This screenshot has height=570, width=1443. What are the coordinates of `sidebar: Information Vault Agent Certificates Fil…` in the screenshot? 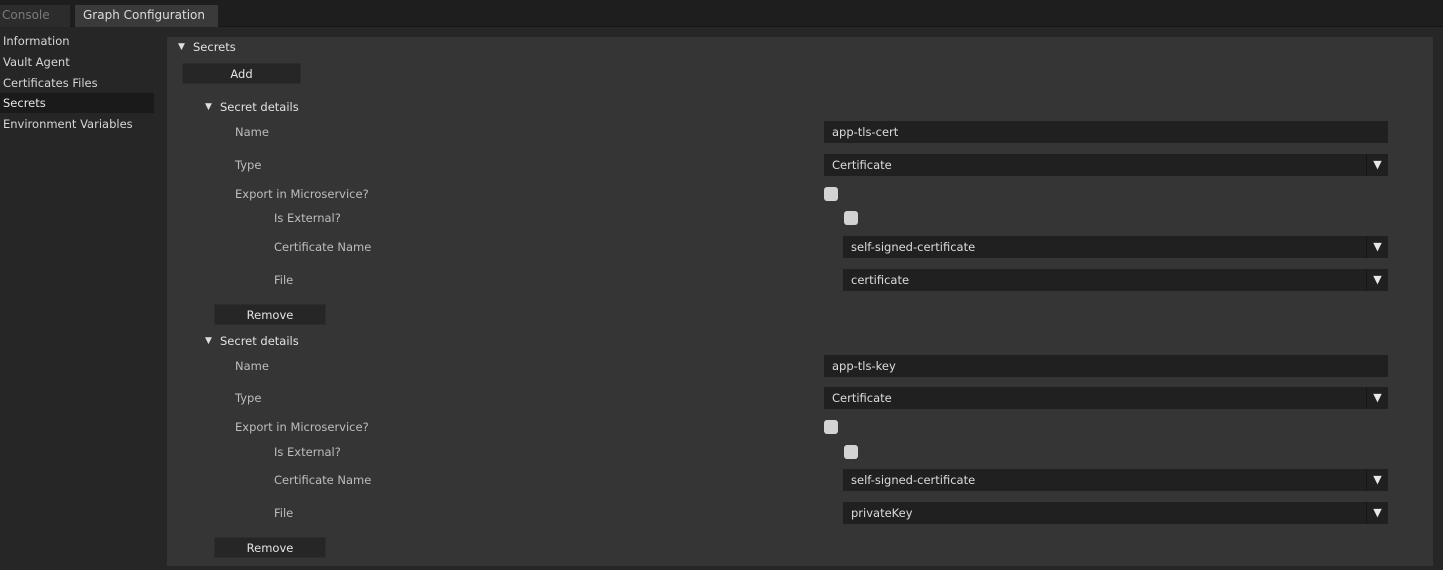 It's located at (79, 299).